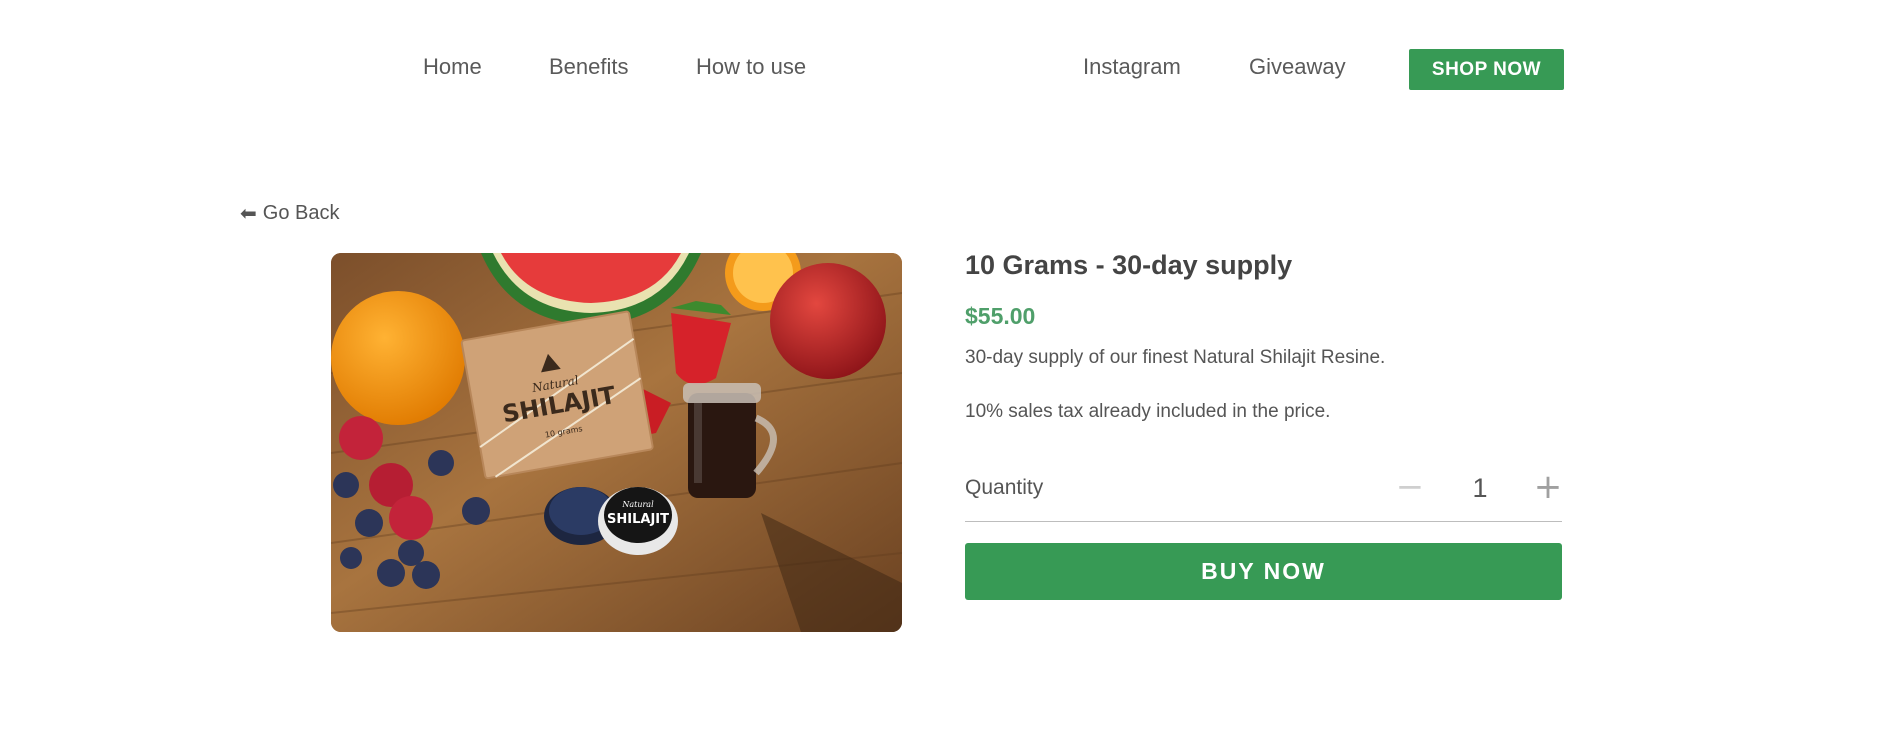 The image size is (1881, 730). What do you see at coordinates (1263, 571) in the screenshot?
I see `buy-now-button: BUY NOW` at bounding box center [1263, 571].